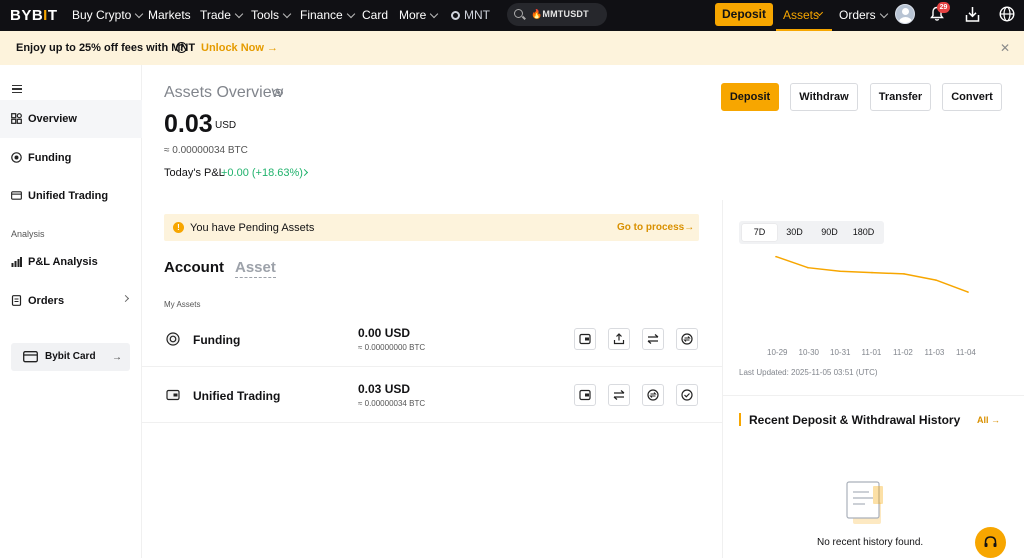 This screenshot has width=1024, height=558. I want to click on sidebar-item-label: Overview, so click(52, 119).